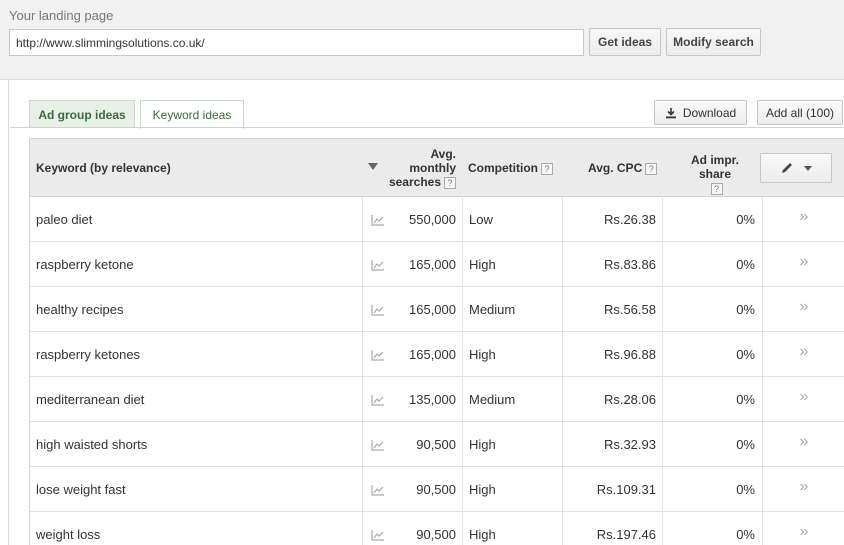 The image size is (844, 545). What do you see at coordinates (503, 168) in the screenshot?
I see `competition-label: Competition` at bounding box center [503, 168].